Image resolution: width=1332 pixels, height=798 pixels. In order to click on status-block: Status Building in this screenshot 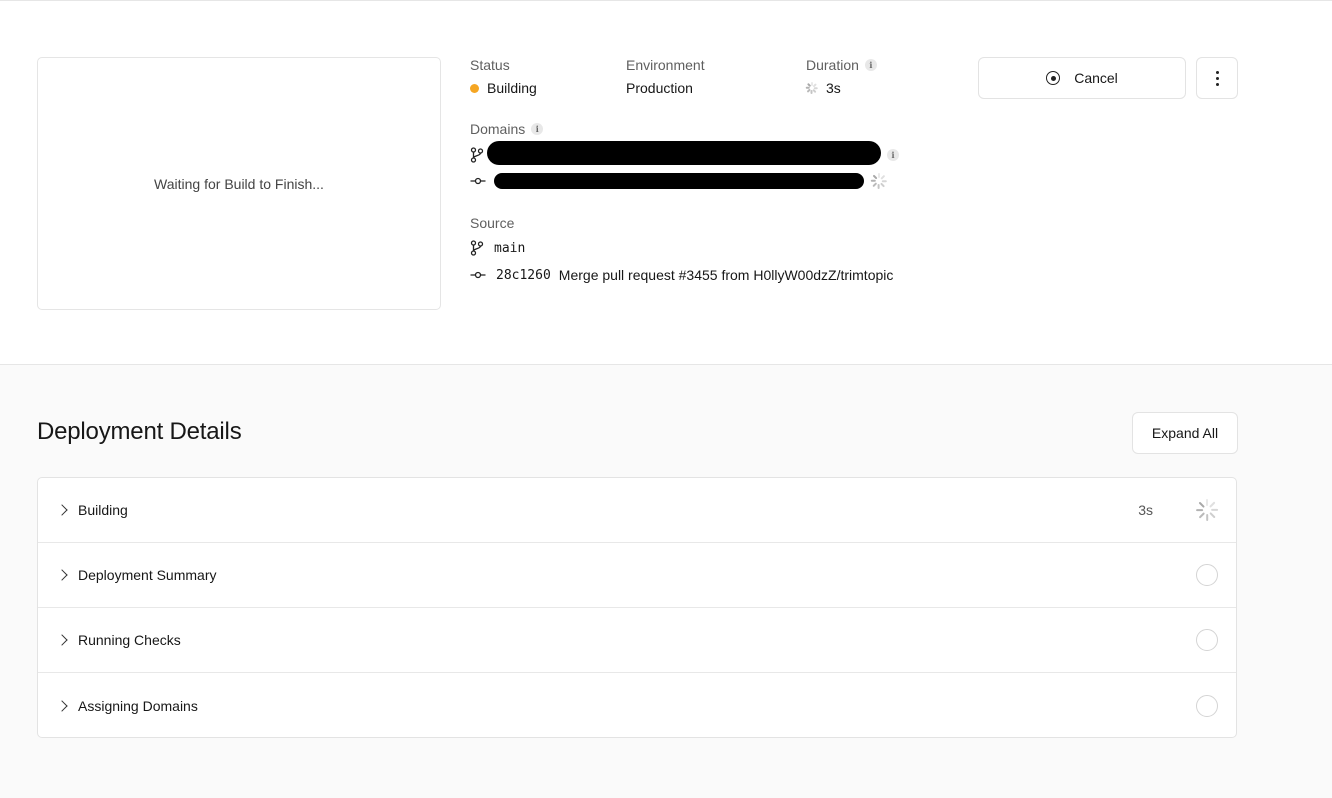, I will do `click(503, 76)`.